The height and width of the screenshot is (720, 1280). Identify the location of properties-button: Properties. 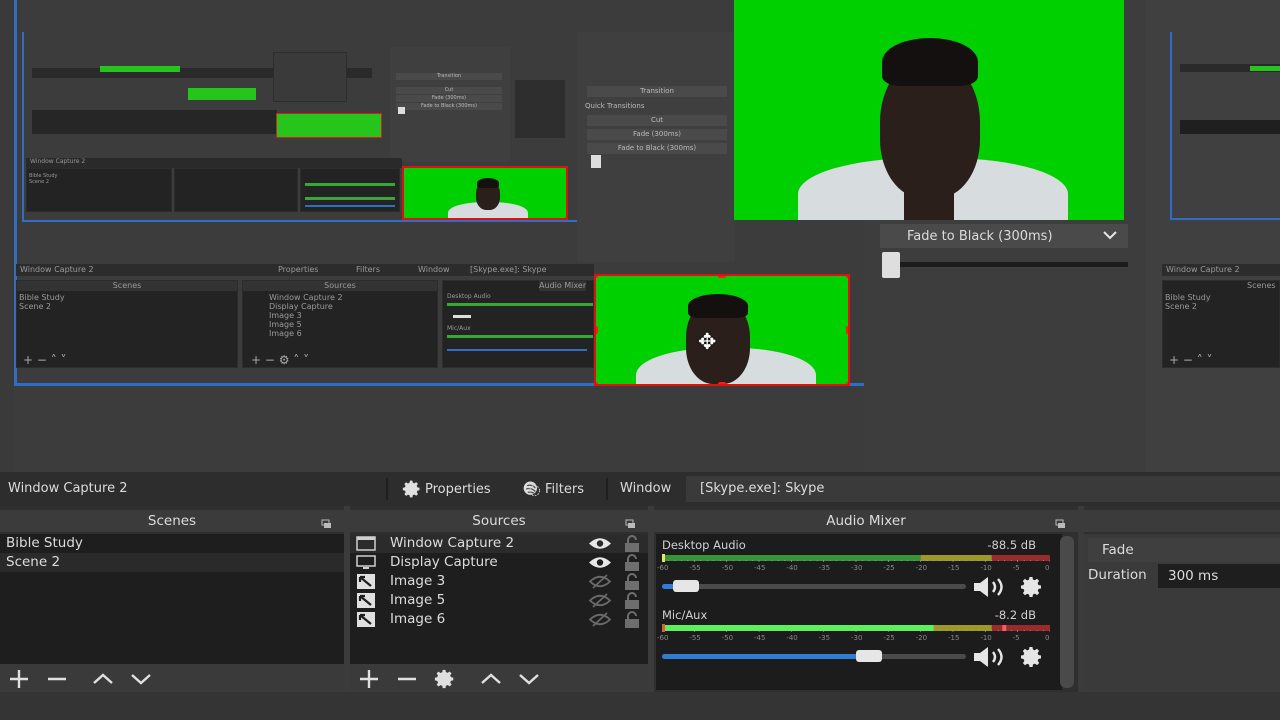
(446, 489).